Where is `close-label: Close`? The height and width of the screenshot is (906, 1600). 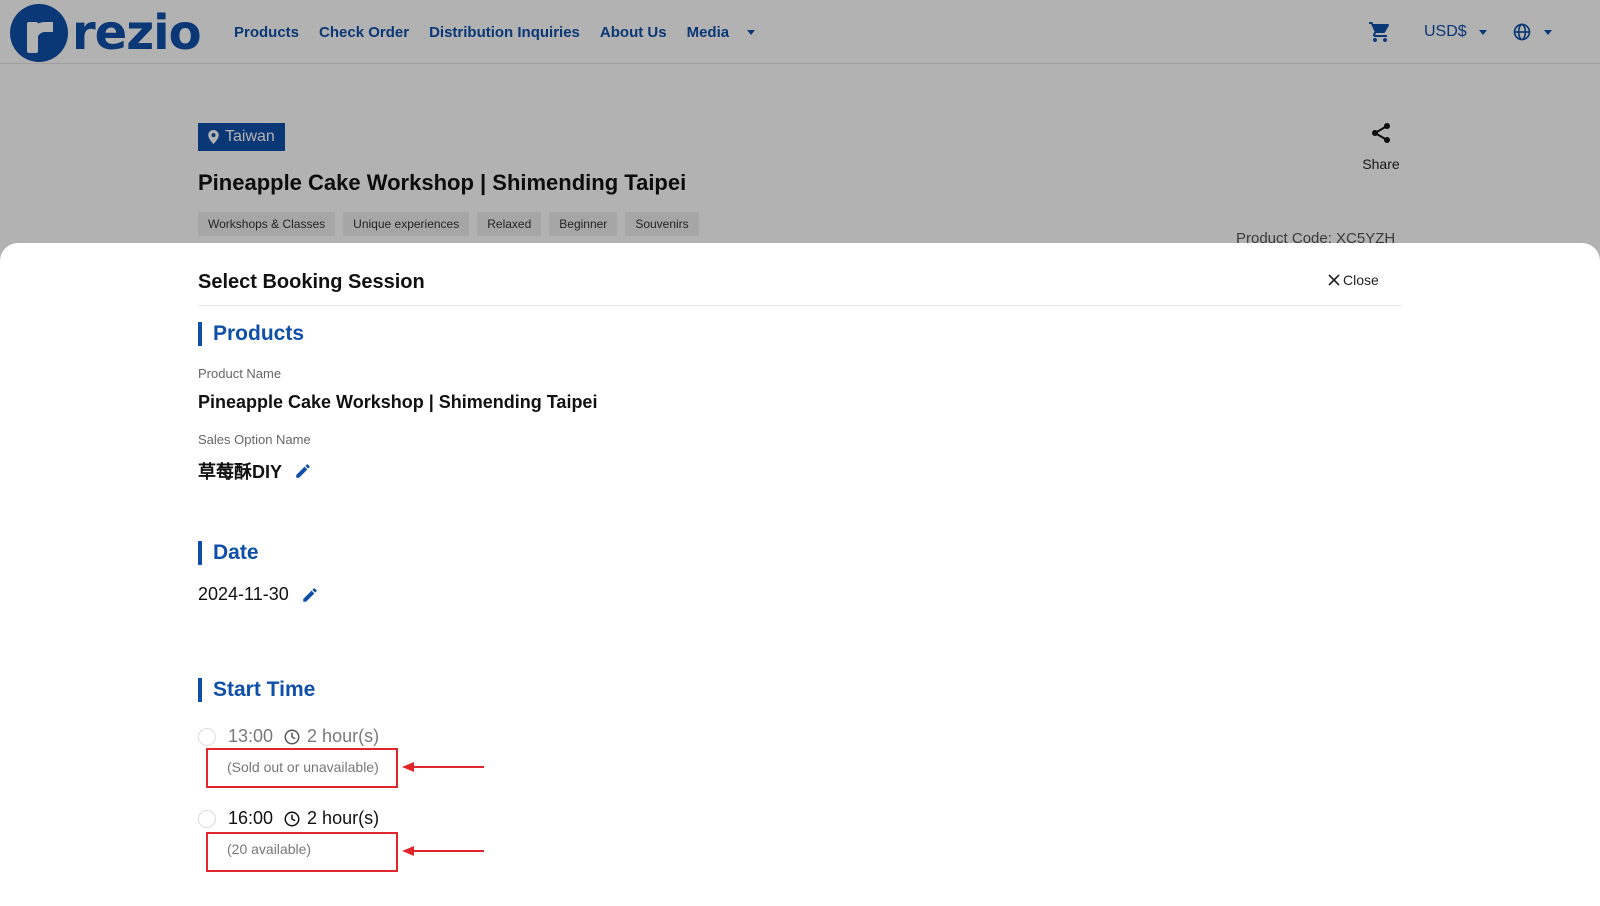 close-label: Close is located at coordinates (1361, 280).